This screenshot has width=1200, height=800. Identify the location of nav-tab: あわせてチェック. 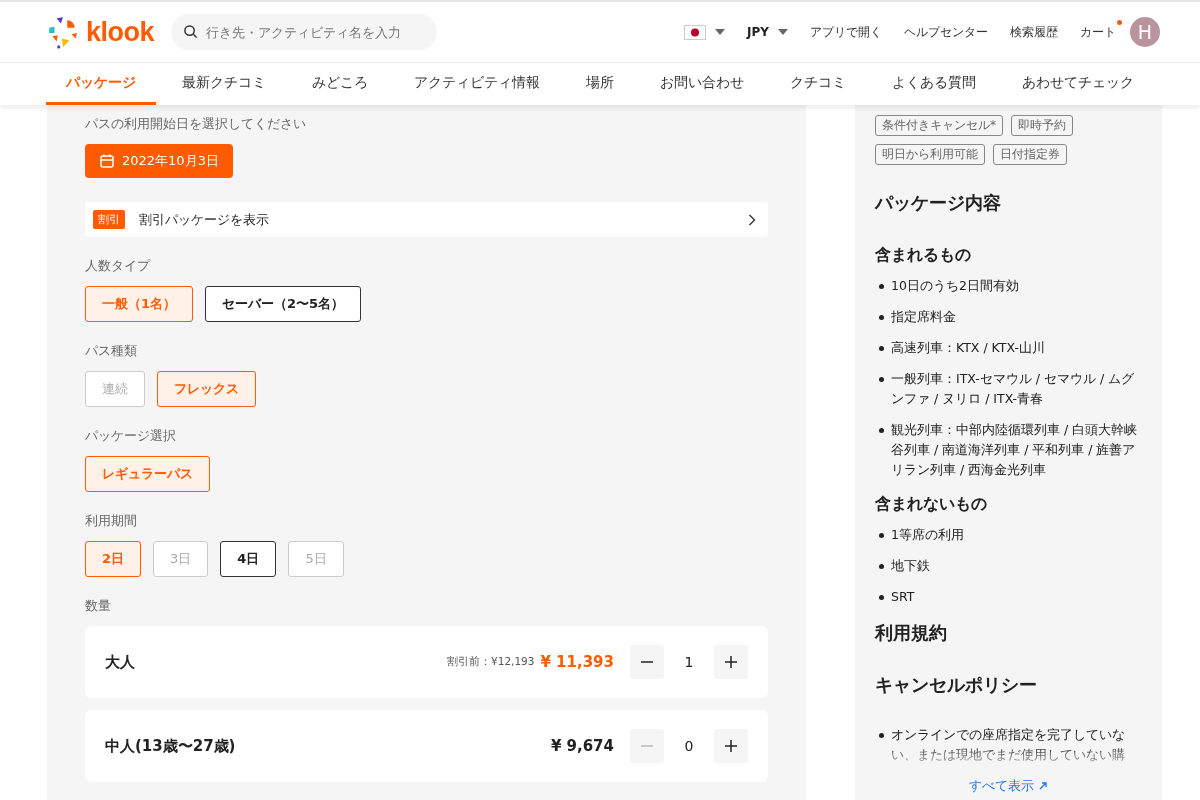
(1078, 84).